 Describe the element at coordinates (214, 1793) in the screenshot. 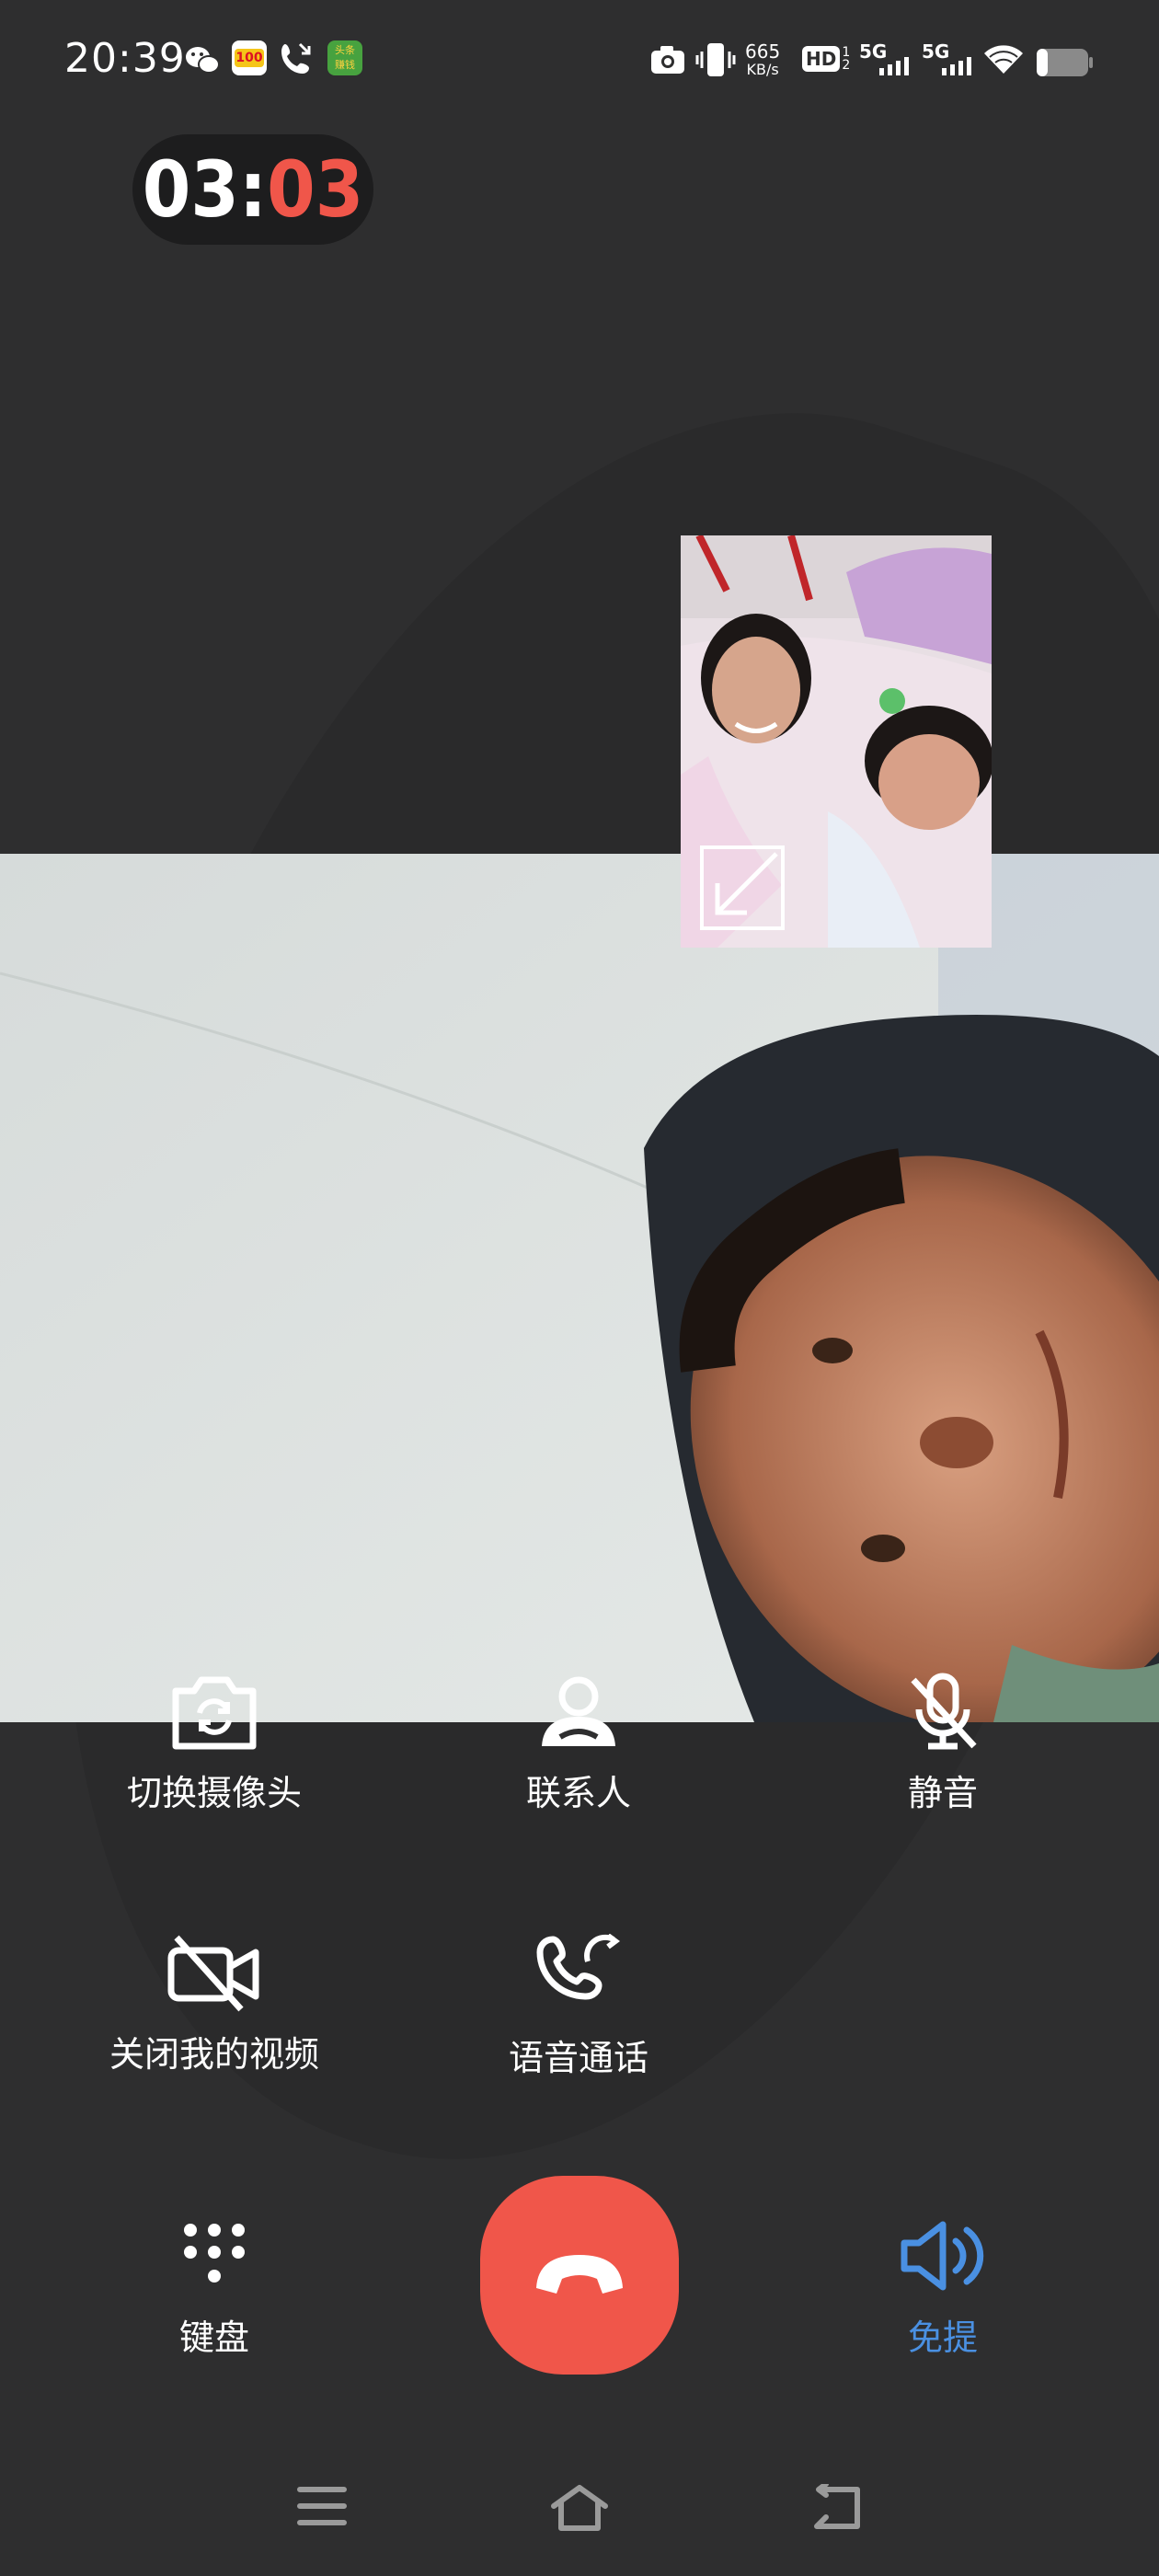

I see `switch-camera-label: 切换摄像头` at that location.